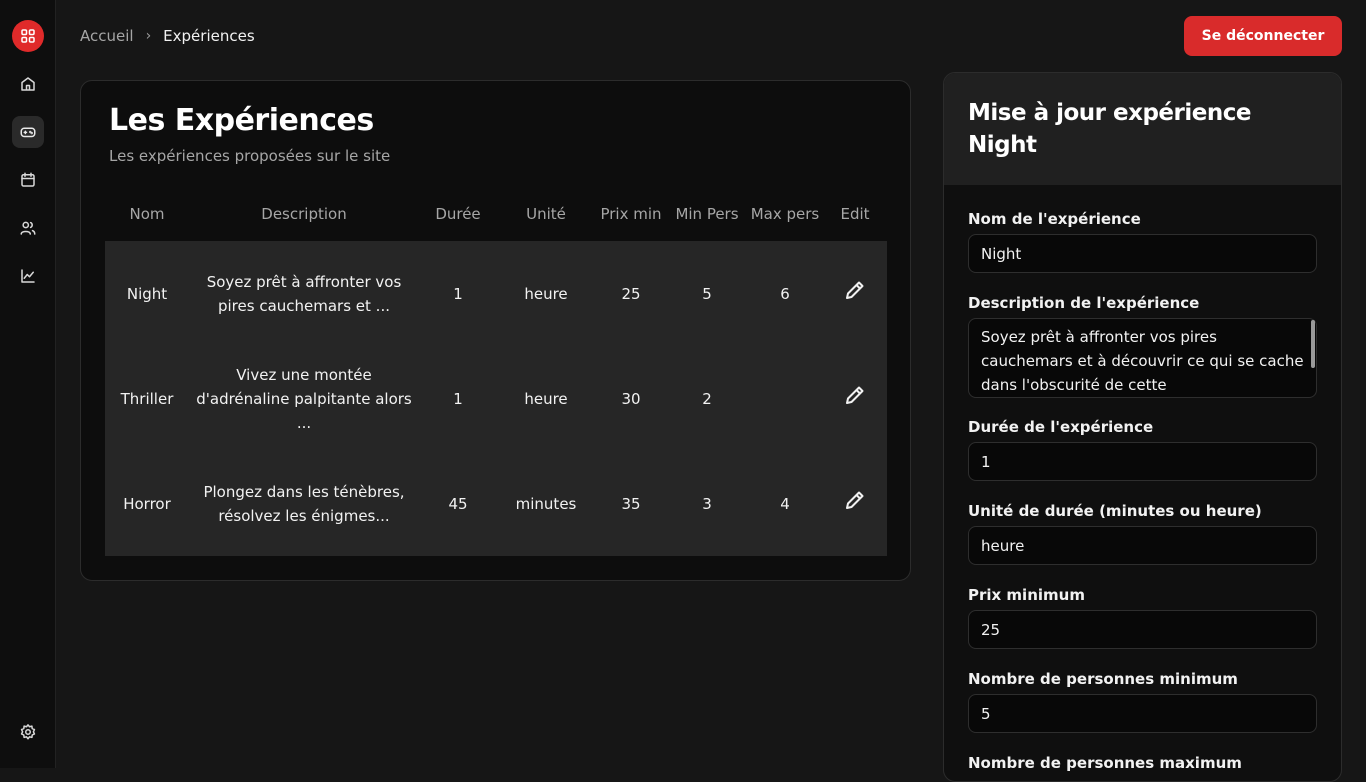 This screenshot has width=1366, height=782. I want to click on cell-prix-min: 25, so click(631, 293).